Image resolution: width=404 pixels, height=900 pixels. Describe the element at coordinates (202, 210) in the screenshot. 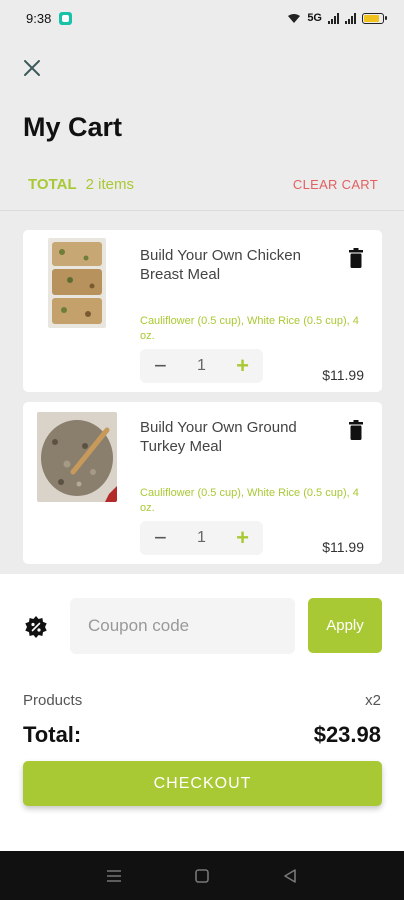

I see `divider` at that location.